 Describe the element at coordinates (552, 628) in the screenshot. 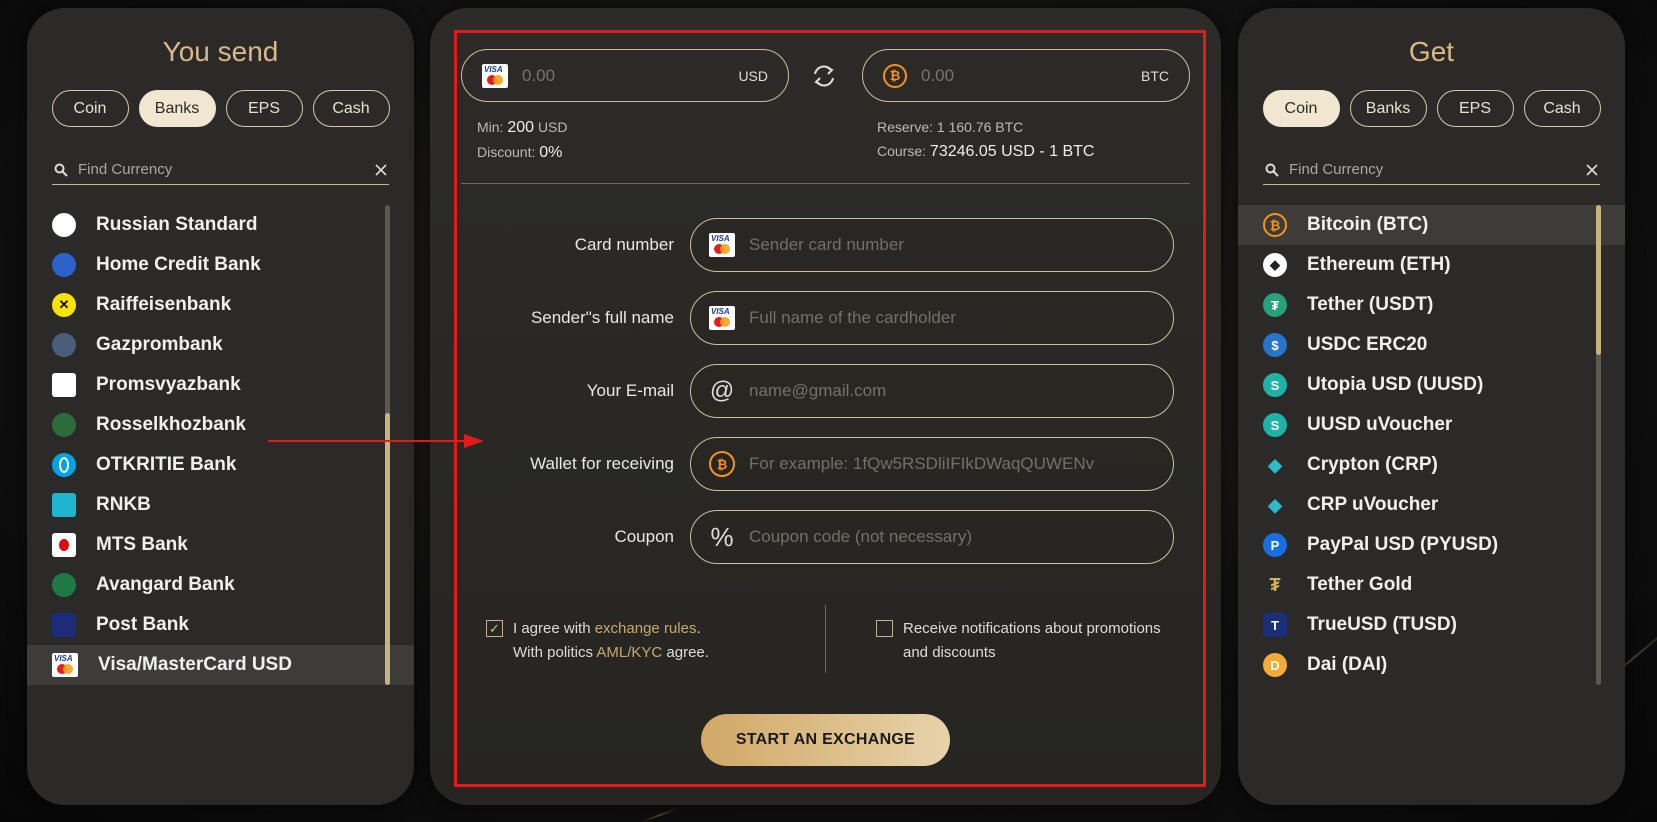

I see `agree-prefix: I agree with` at that location.